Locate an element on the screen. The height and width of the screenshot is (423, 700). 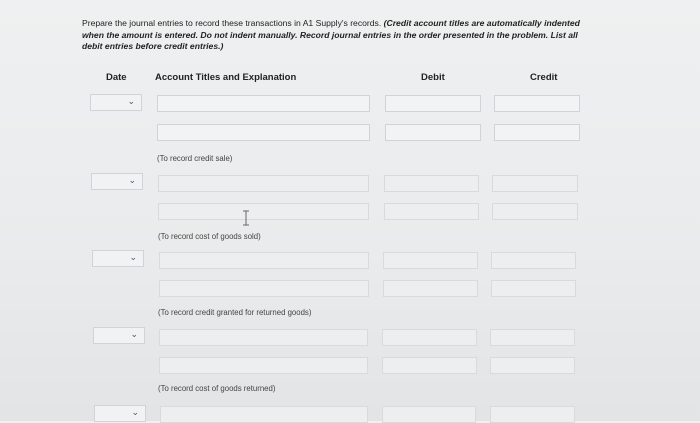
account-input-3b is located at coordinates (264, 288).